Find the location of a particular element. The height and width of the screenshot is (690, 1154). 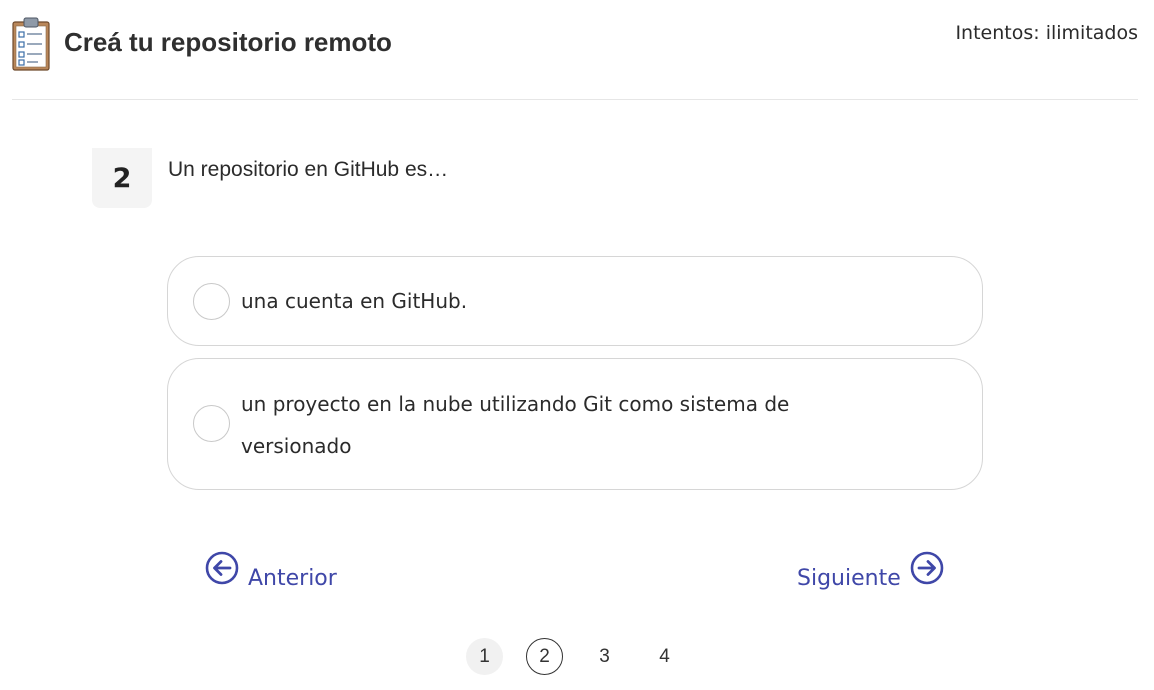

arrow-right-circle-icon is located at coordinates (927, 568).